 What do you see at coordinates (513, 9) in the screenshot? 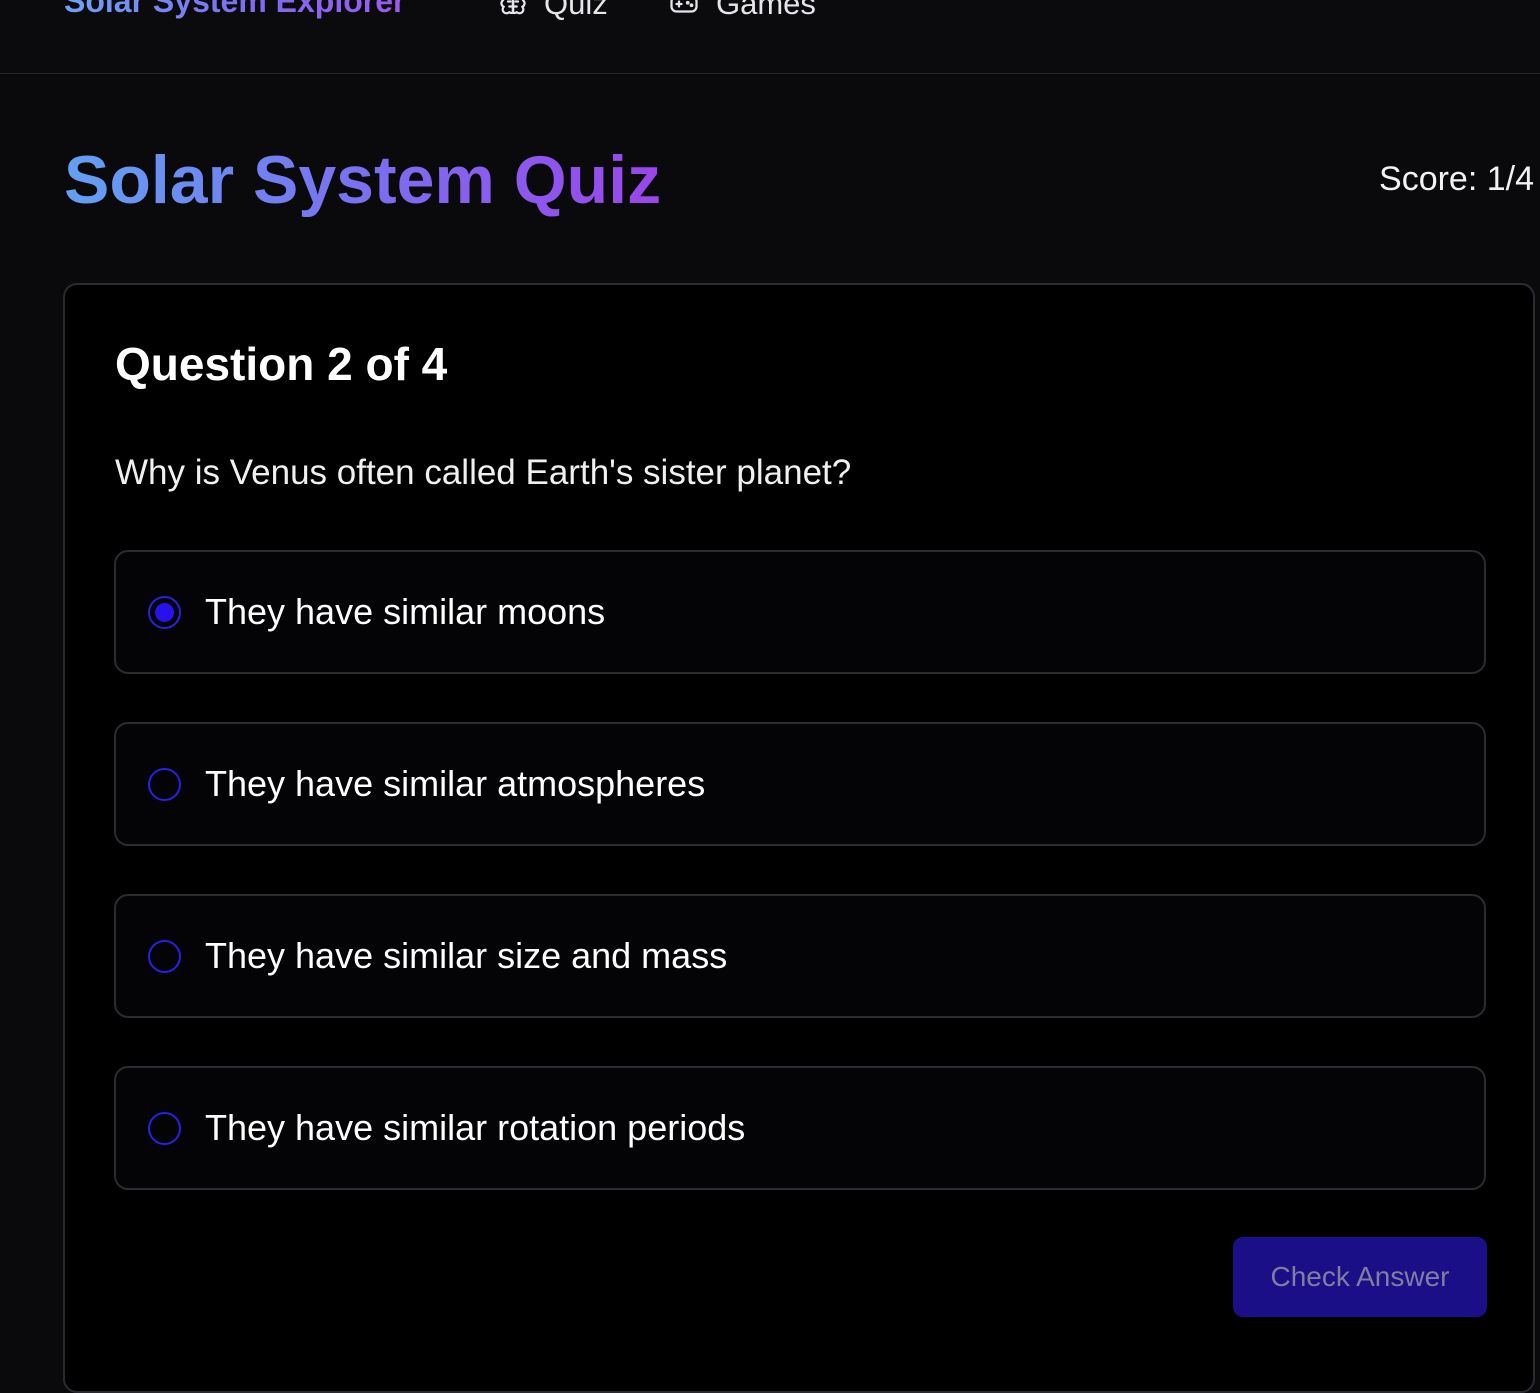
I see `brain-icon` at bounding box center [513, 9].